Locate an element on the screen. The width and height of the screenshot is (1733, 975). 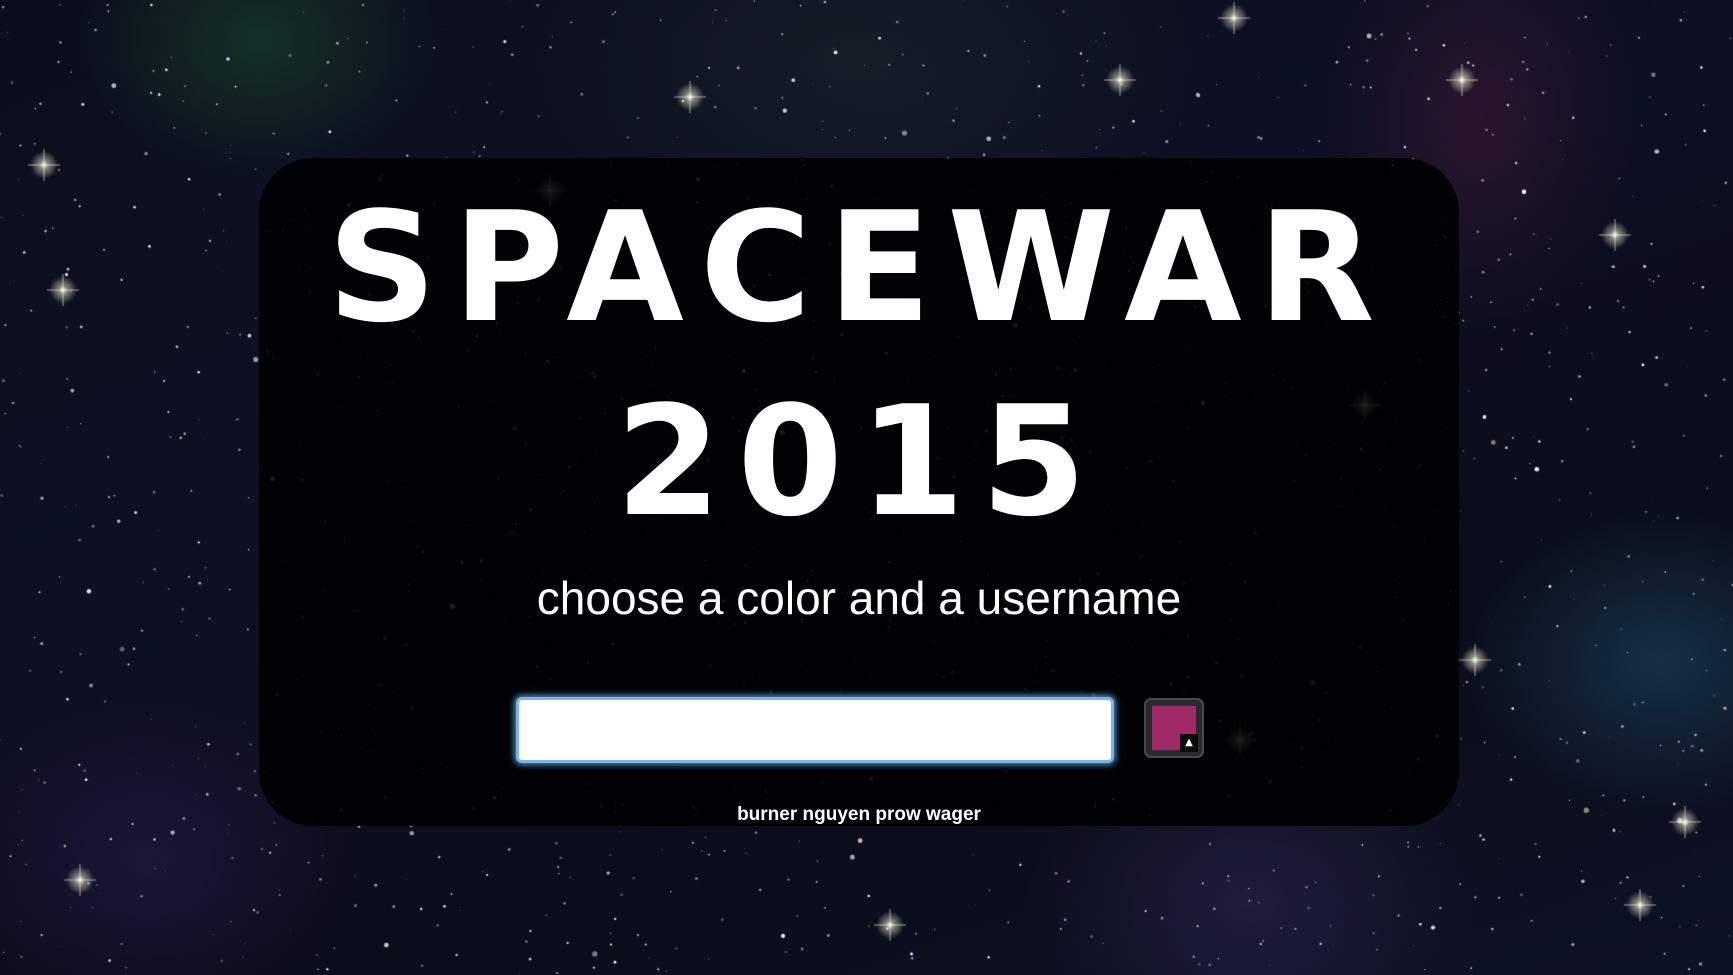
suggested-username: burner nguyen prow wager is located at coordinates (859, 814).